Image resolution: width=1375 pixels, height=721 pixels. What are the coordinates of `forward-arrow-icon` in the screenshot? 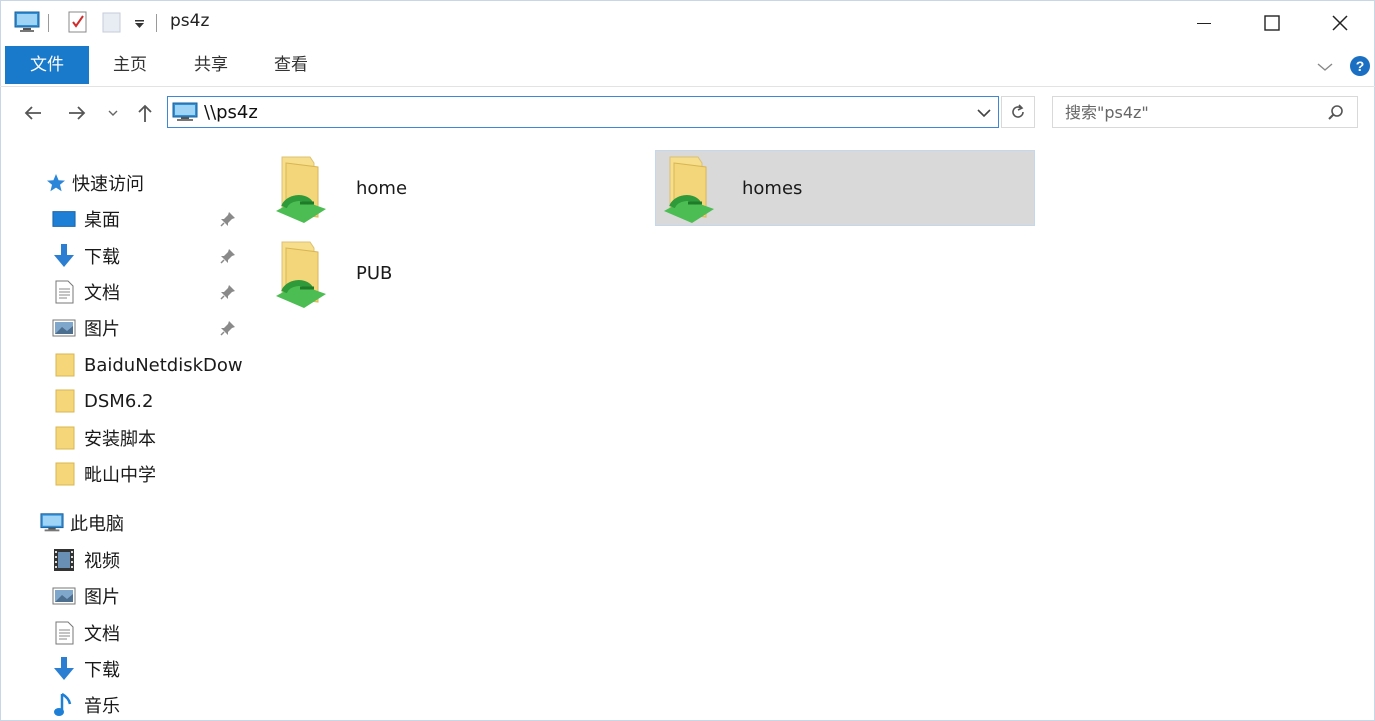 It's located at (77, 113).